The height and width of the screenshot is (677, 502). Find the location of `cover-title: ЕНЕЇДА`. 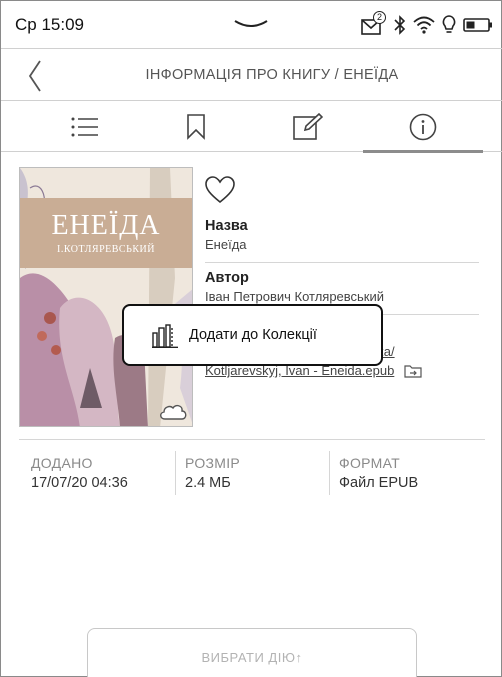

cover-title: ЕНЕЇДА is located at coordinates (106, 225).